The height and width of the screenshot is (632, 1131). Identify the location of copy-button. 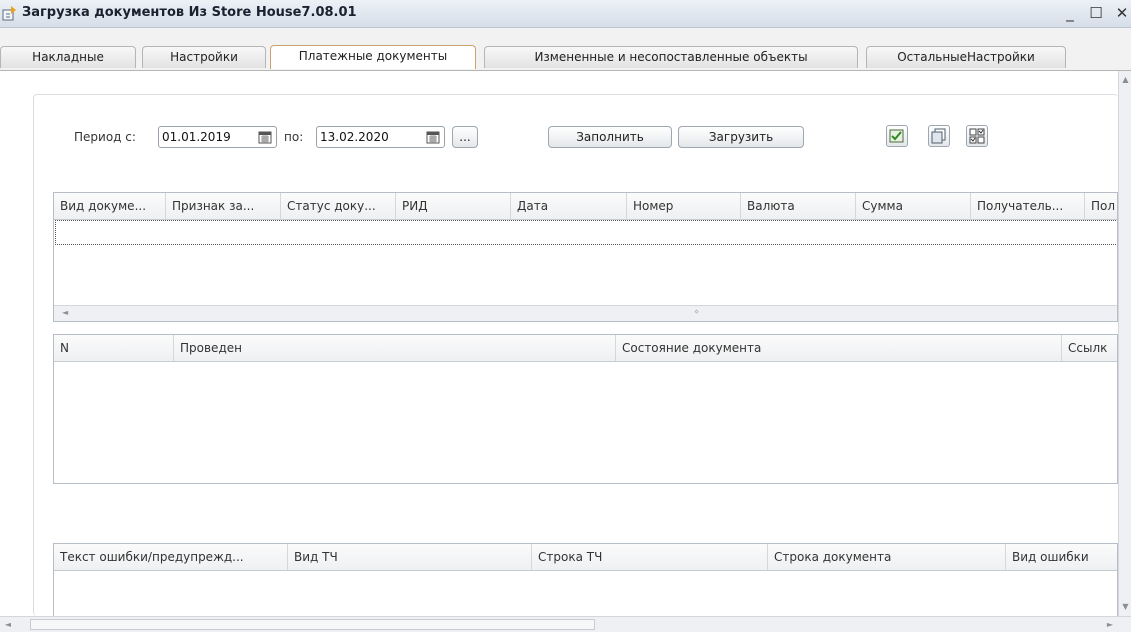
(939, 136).